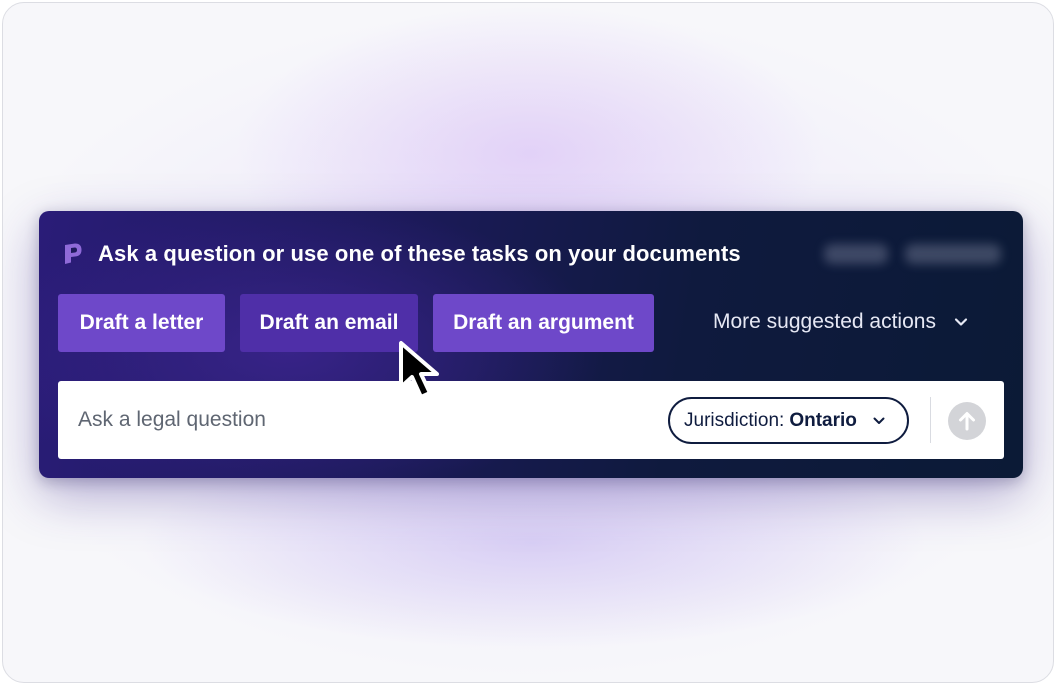 The height and width of the screenshot is (685, 1056). I want to click on draft-argument-button: Draft an argument, so click(543, 323).